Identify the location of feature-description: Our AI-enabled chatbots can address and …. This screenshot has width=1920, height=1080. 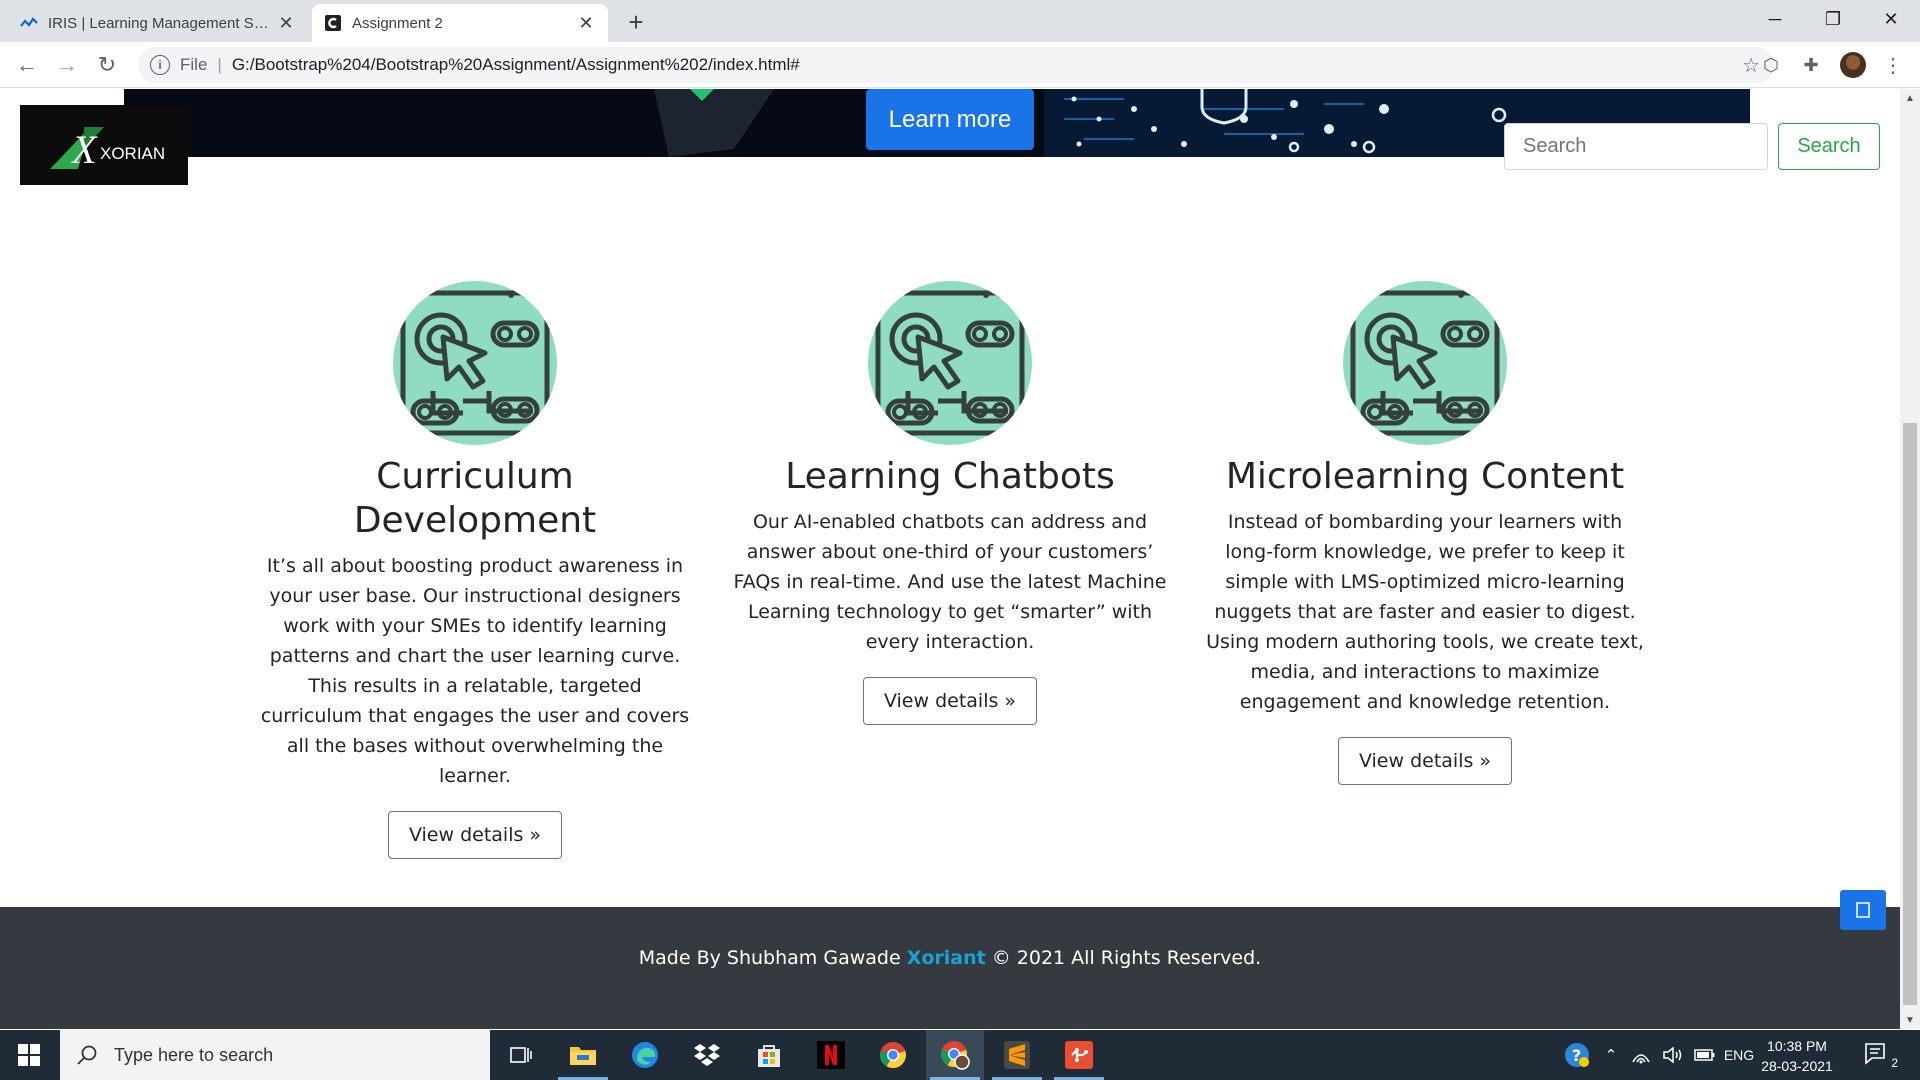
(950, 582).